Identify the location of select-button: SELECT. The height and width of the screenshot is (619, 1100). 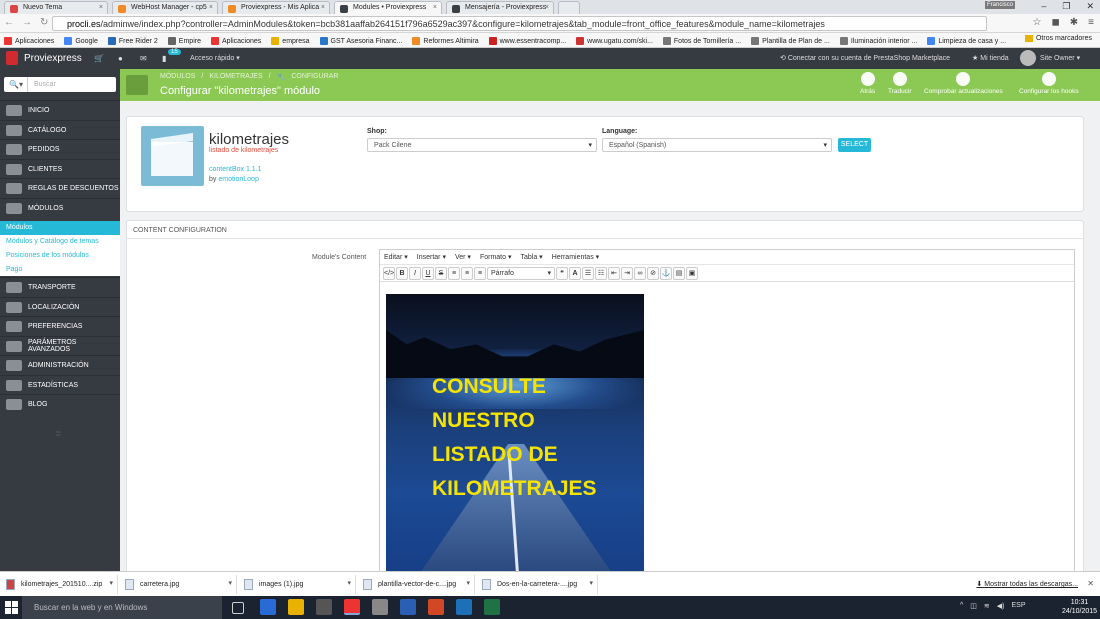
(854, 145).